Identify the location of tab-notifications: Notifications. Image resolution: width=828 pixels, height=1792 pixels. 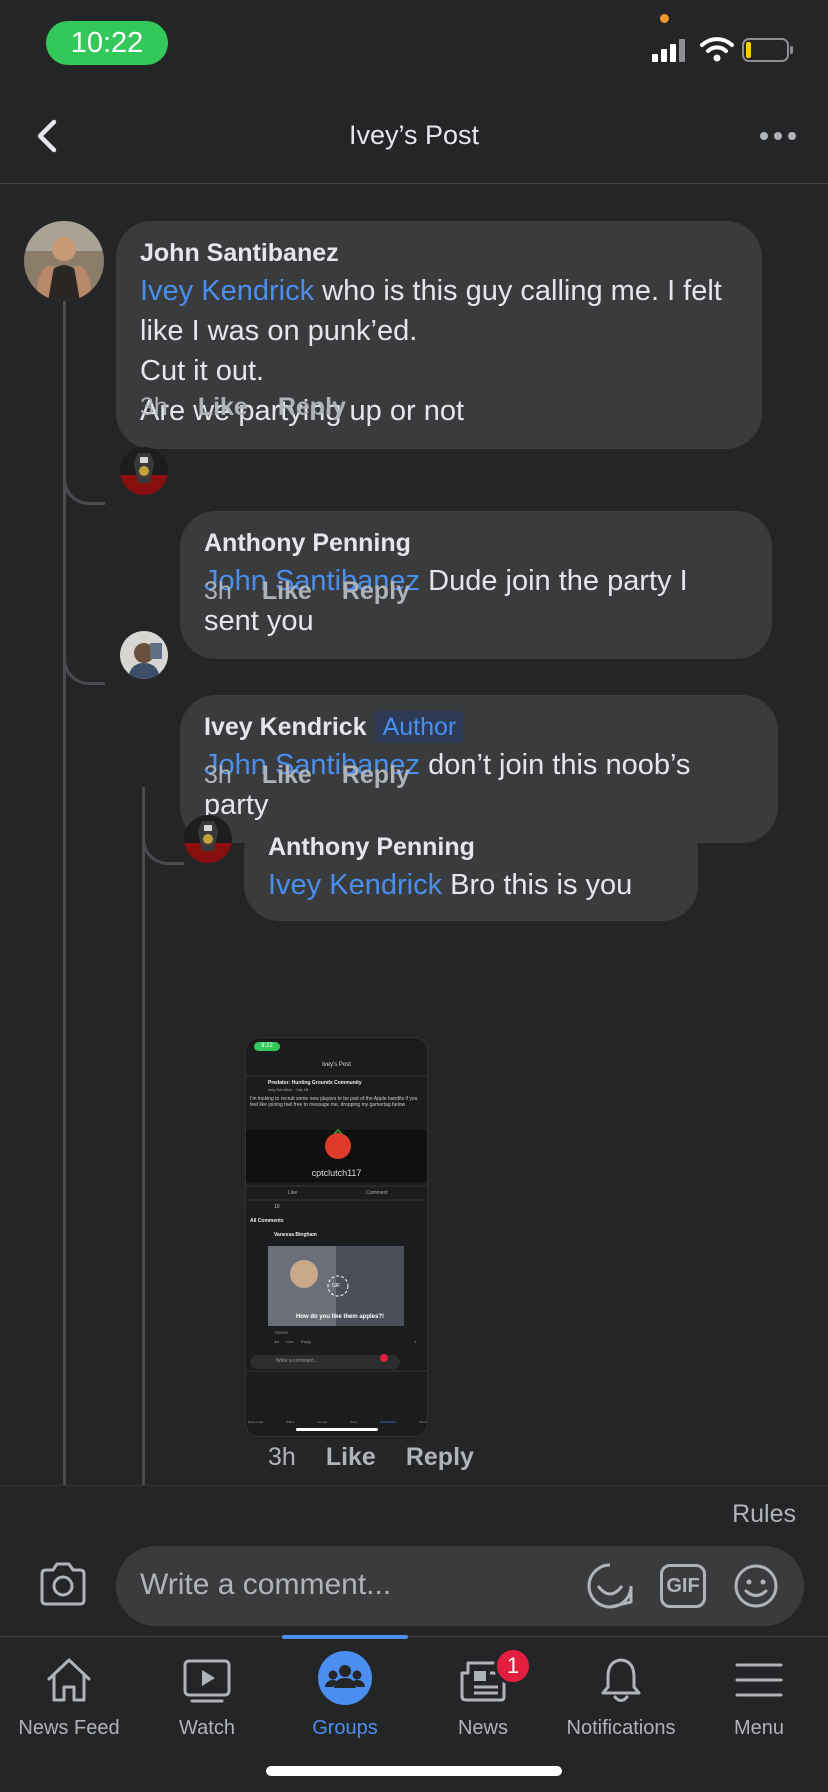
(621, 1697).